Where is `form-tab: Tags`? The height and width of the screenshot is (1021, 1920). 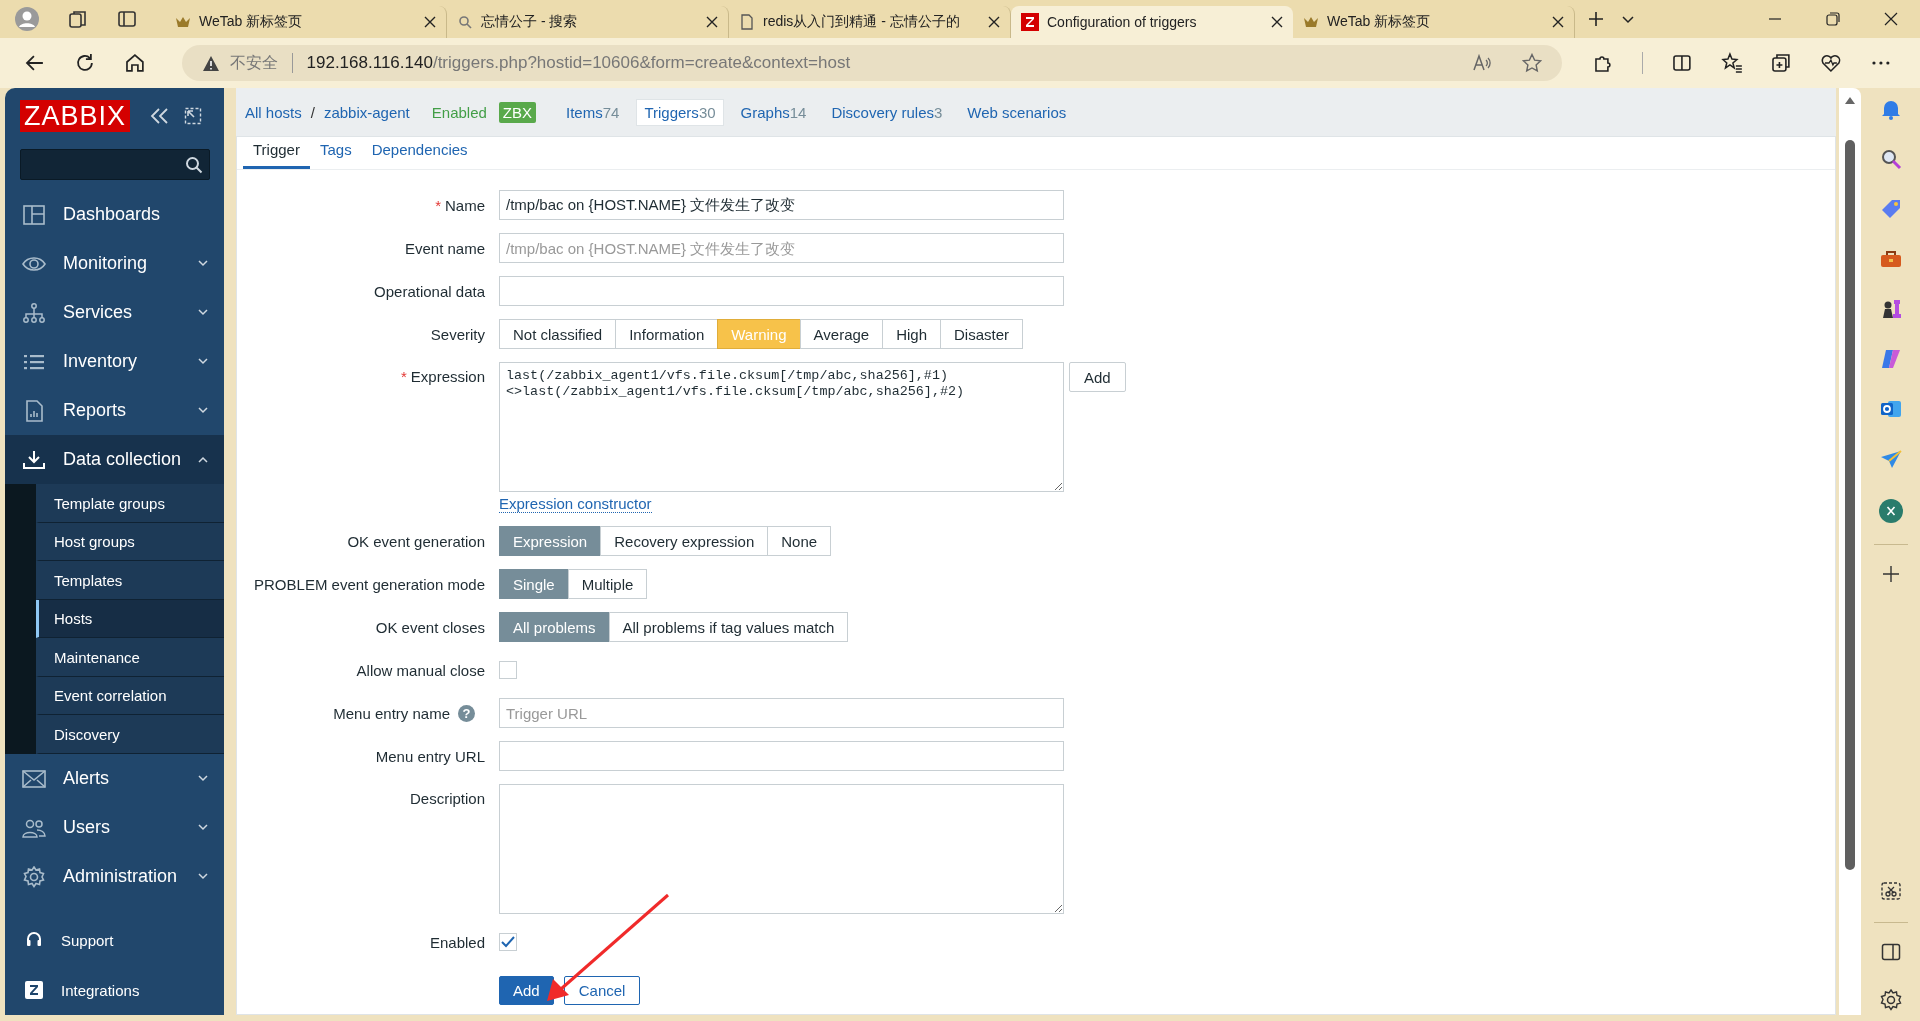 form-tab: Tags is located at coordinates (335, 155).